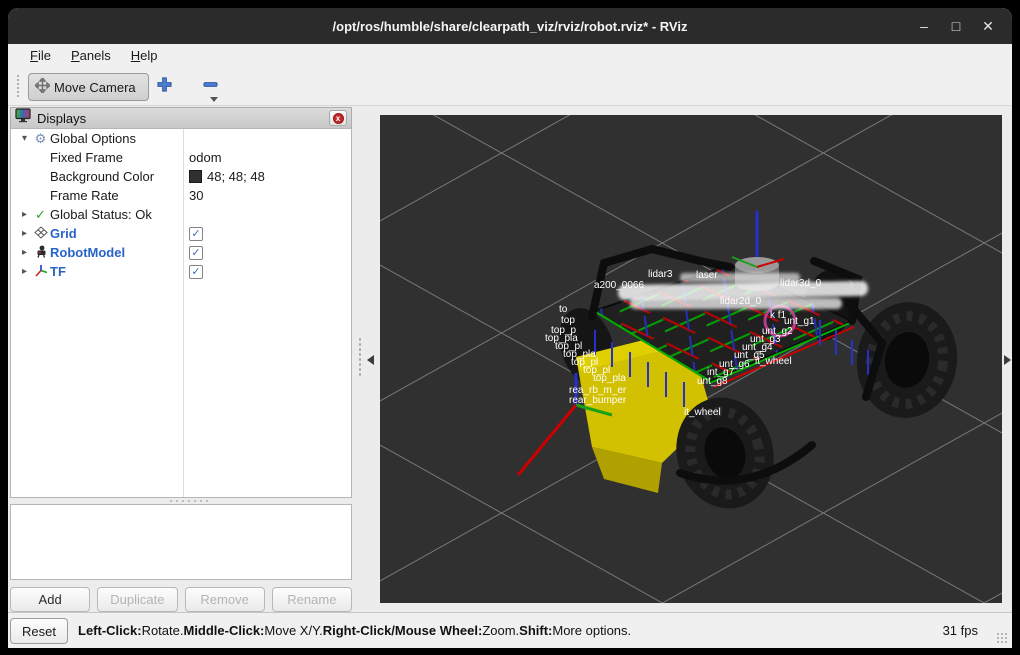 This screenshot has width=1020, height=655. I want to click on fps-counter: 31 fps, so click(960, 630).